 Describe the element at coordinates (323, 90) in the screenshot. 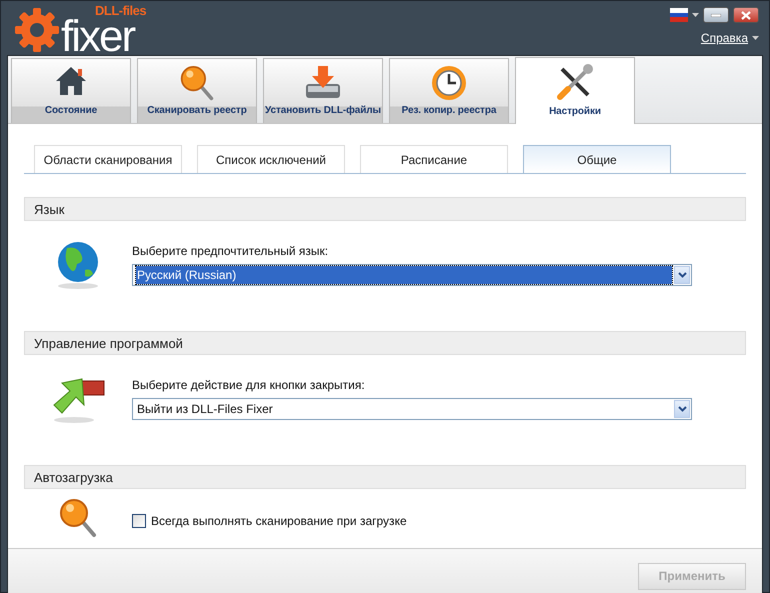

I see `main-tab: Установить DLL-файлы` at that location.